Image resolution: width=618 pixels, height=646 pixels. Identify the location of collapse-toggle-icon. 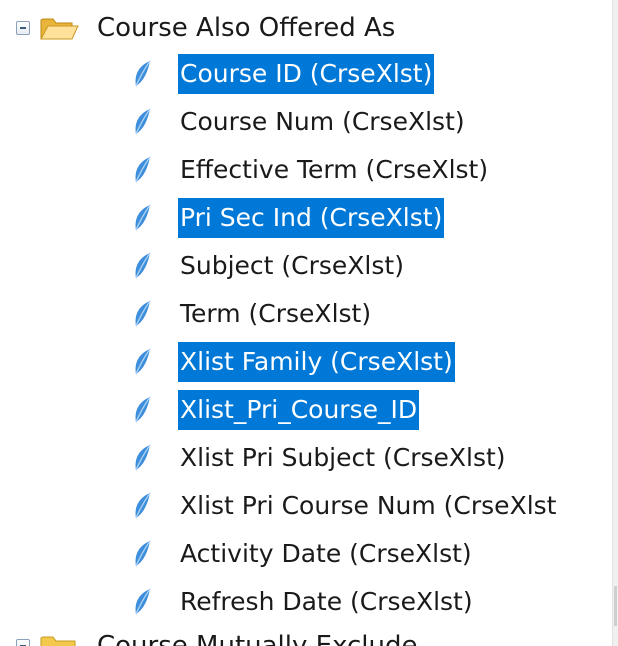
(23, 28).